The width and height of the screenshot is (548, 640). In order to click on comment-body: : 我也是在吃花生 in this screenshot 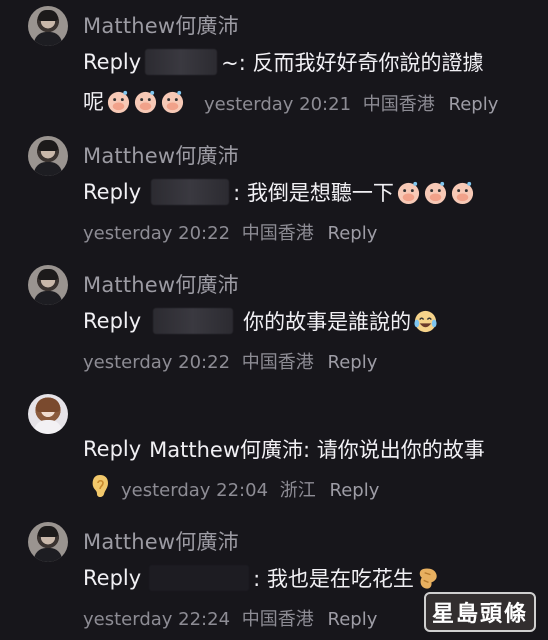, I will do `click(333, 579)`.